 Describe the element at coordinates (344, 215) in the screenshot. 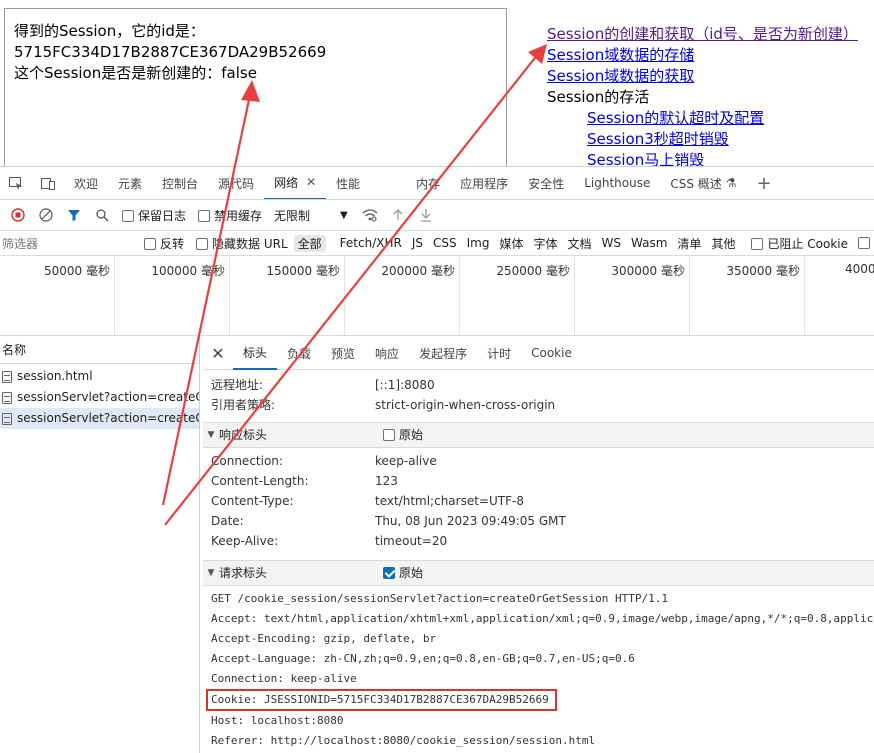

I see `dropdown-caret-icon: ▼` at that location.